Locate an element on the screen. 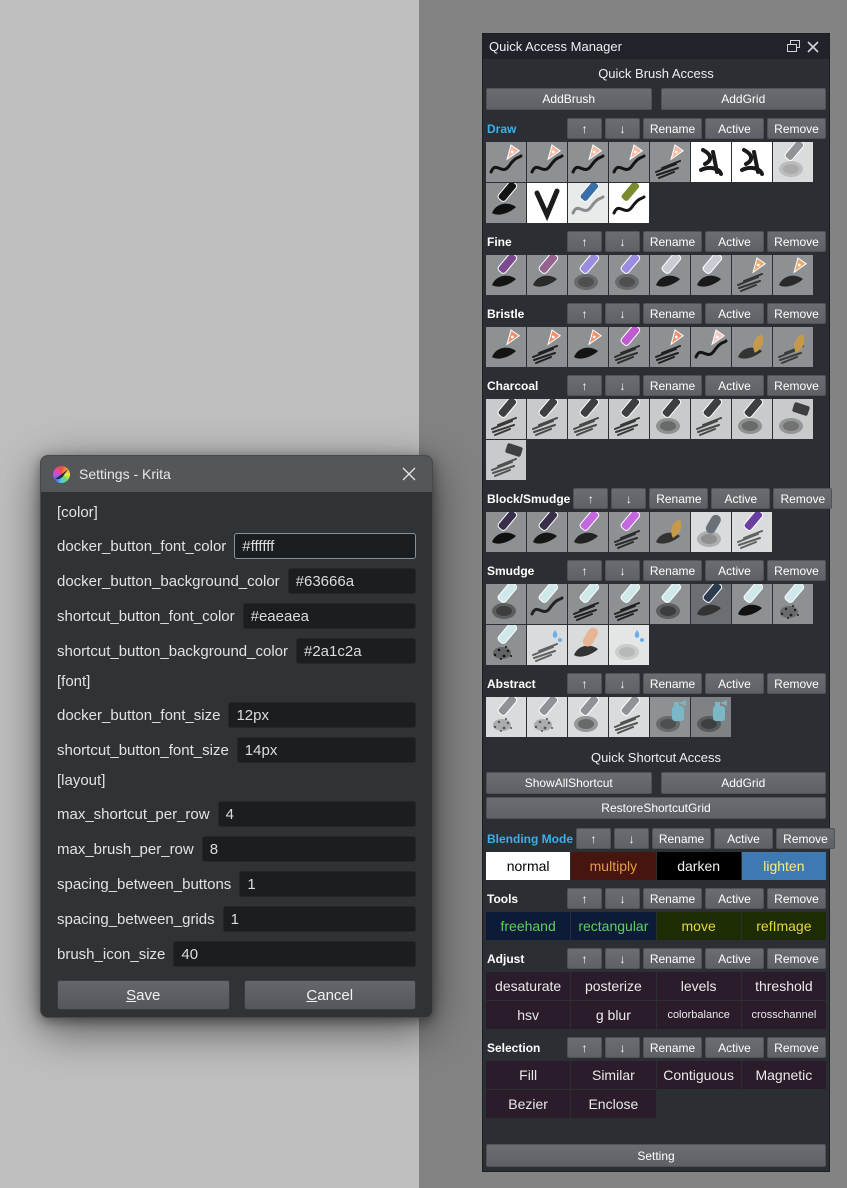  float-icon is located at coordinates (793, 47).